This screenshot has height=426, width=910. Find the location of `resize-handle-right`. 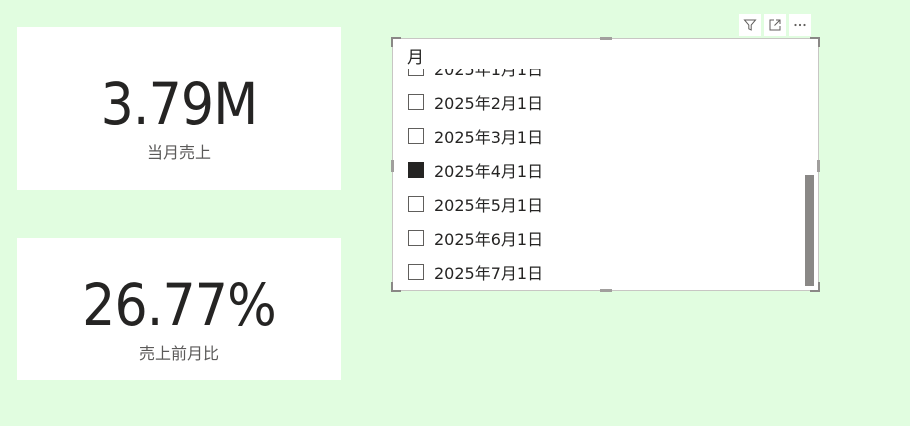

resize-handle-right is located at coordinates (818, 166).